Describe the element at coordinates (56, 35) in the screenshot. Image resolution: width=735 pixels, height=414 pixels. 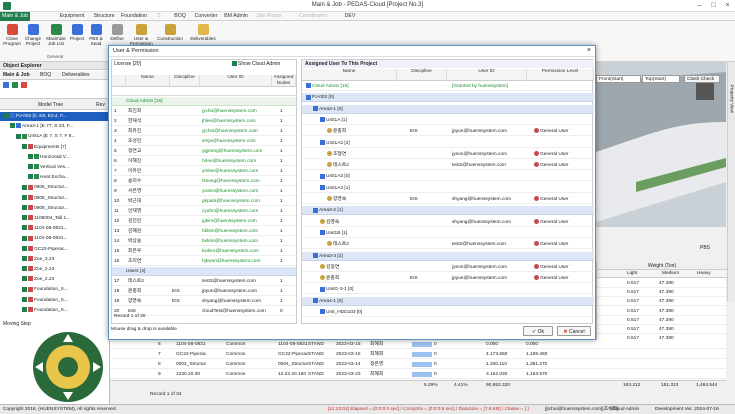
I see `maximize-job-list-button: Maximize Job List` at that location.